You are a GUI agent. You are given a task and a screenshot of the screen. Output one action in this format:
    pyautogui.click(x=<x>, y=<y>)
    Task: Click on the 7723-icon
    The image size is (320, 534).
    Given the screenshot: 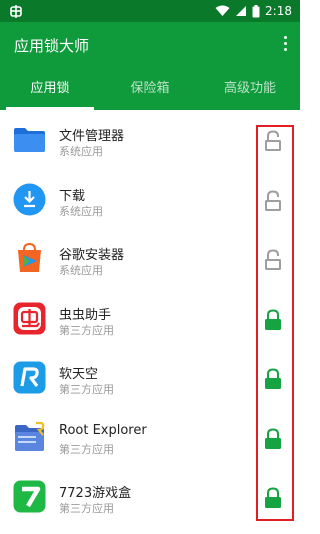 What is the action you would take?
    pyautogui.click(x=29, y=496)
    